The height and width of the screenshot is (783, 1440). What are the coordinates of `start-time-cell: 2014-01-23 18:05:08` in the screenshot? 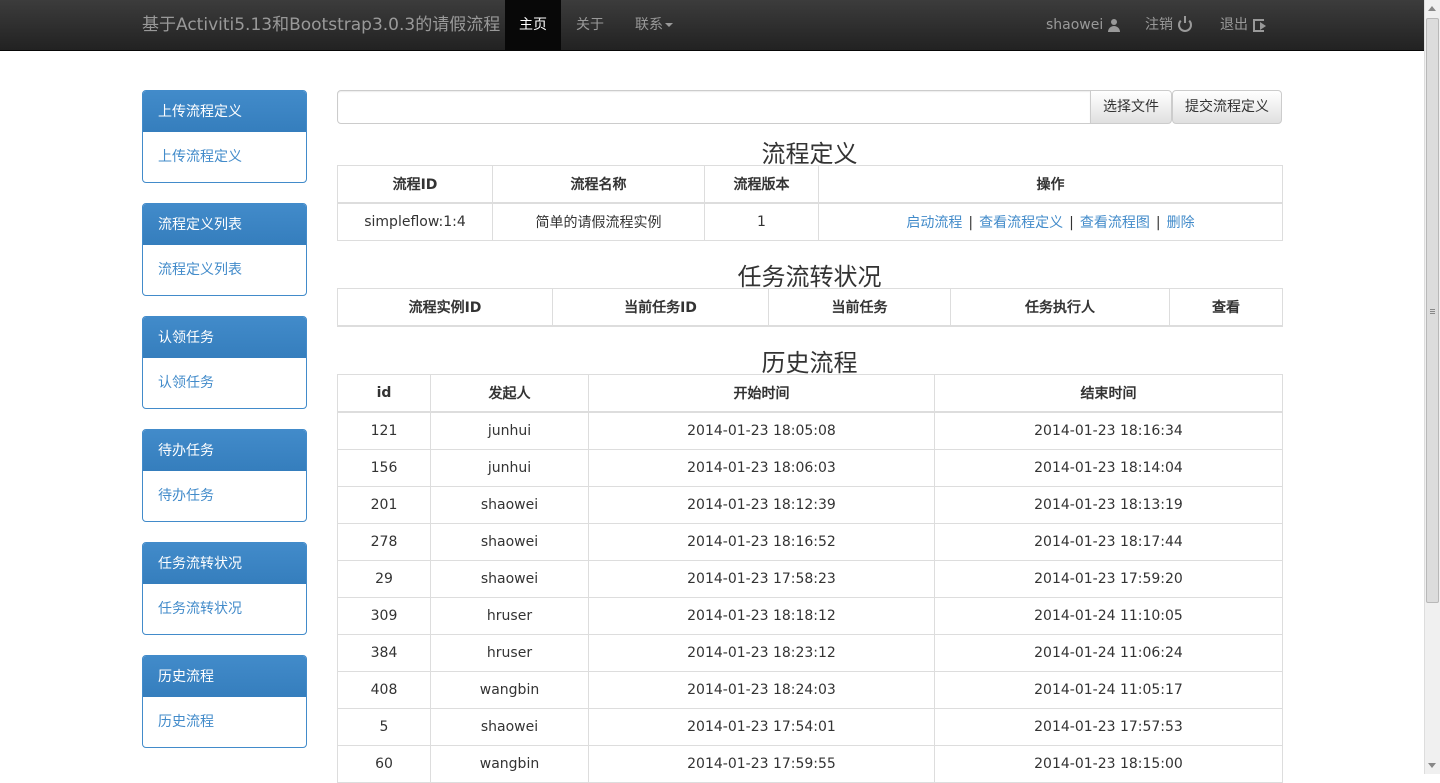 It's located at (761, 430).